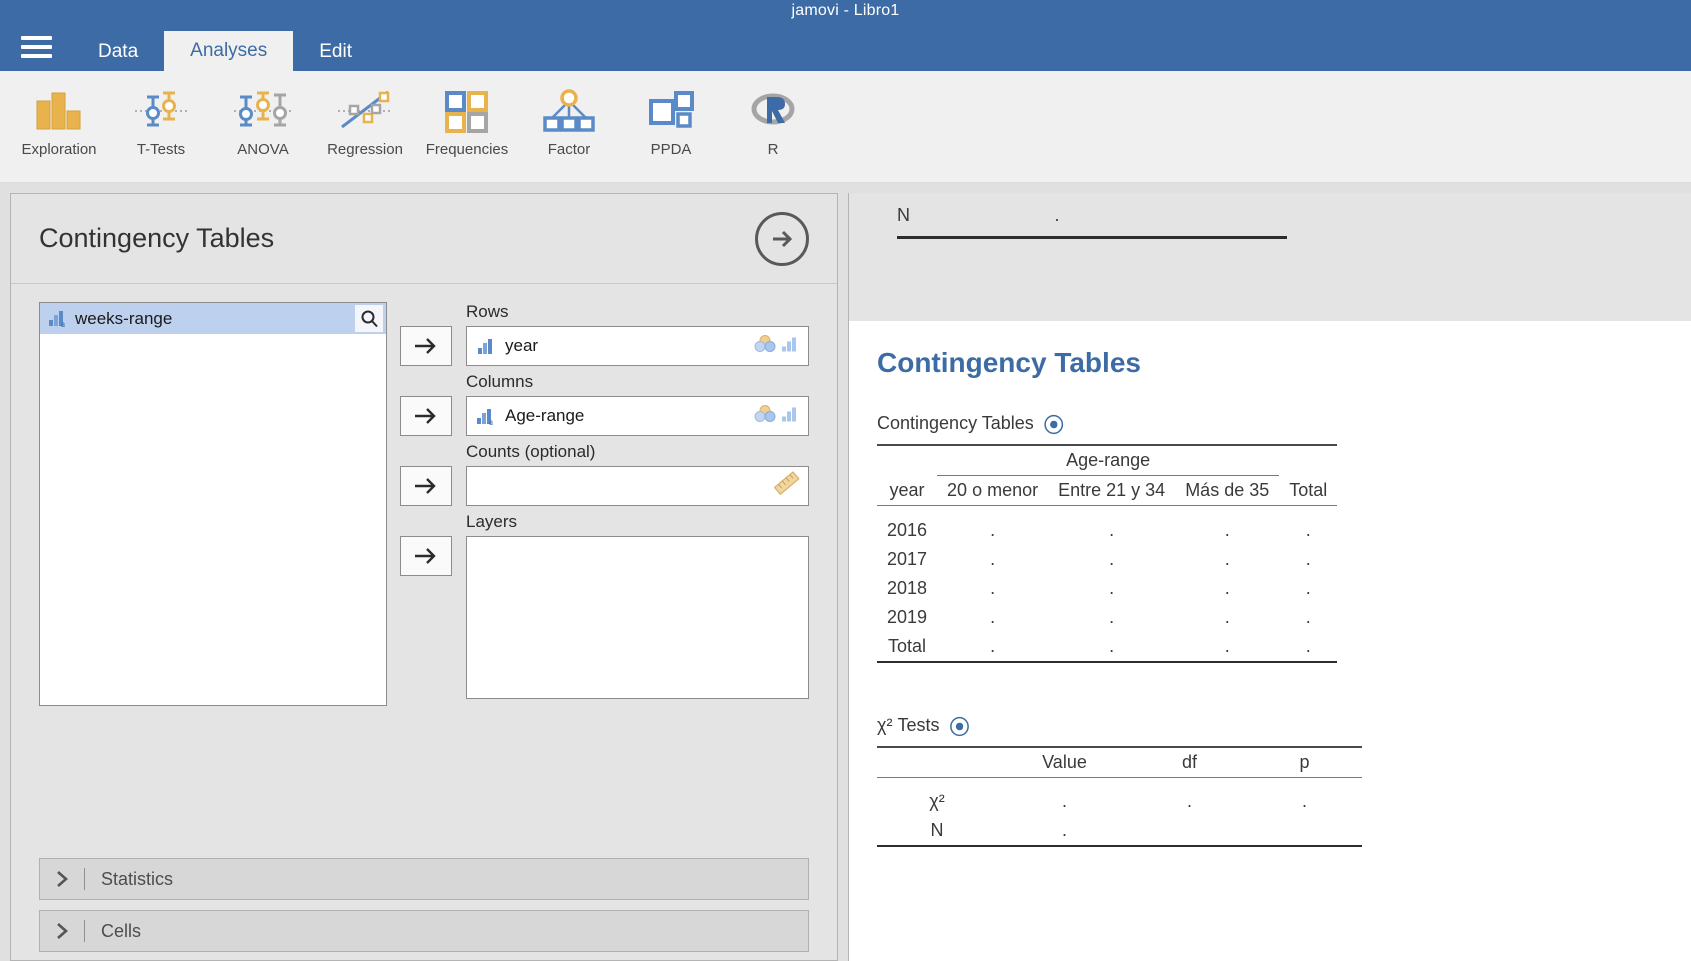  What do you see at coordinates (908, 724) in the screenshot?
I see `caption-text: χ² Tests` at bounding box center [908, 724].